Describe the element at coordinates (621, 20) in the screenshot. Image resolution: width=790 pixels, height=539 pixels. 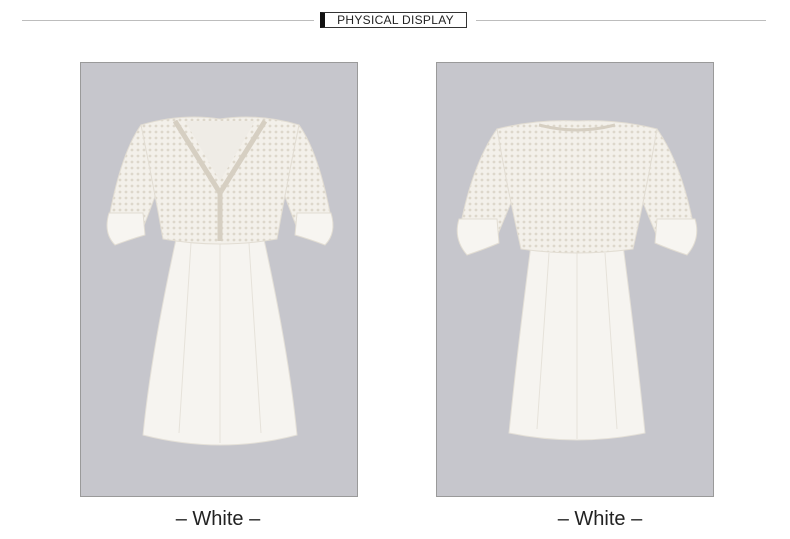
I see `header-divider-right` at that location.